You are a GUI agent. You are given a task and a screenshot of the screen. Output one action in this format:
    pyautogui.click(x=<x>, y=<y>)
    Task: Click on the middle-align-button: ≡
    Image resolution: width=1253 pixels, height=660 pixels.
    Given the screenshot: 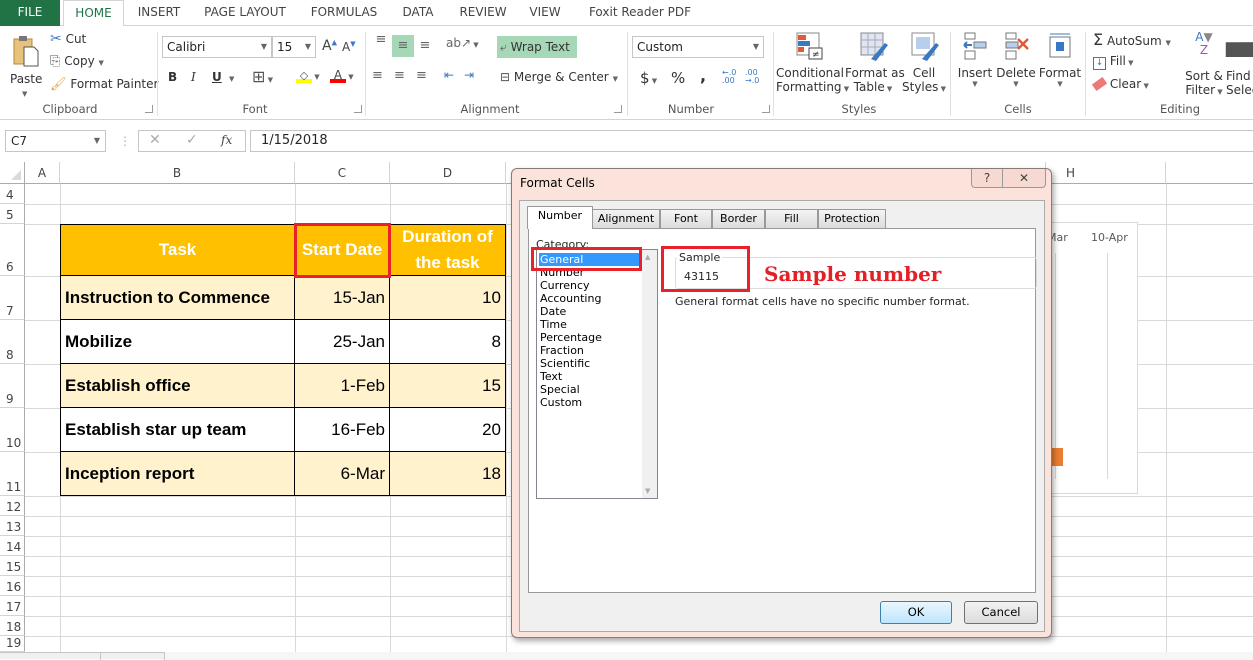 What is the action you would take?
    pyautogui.click(x=403, y=46)
    